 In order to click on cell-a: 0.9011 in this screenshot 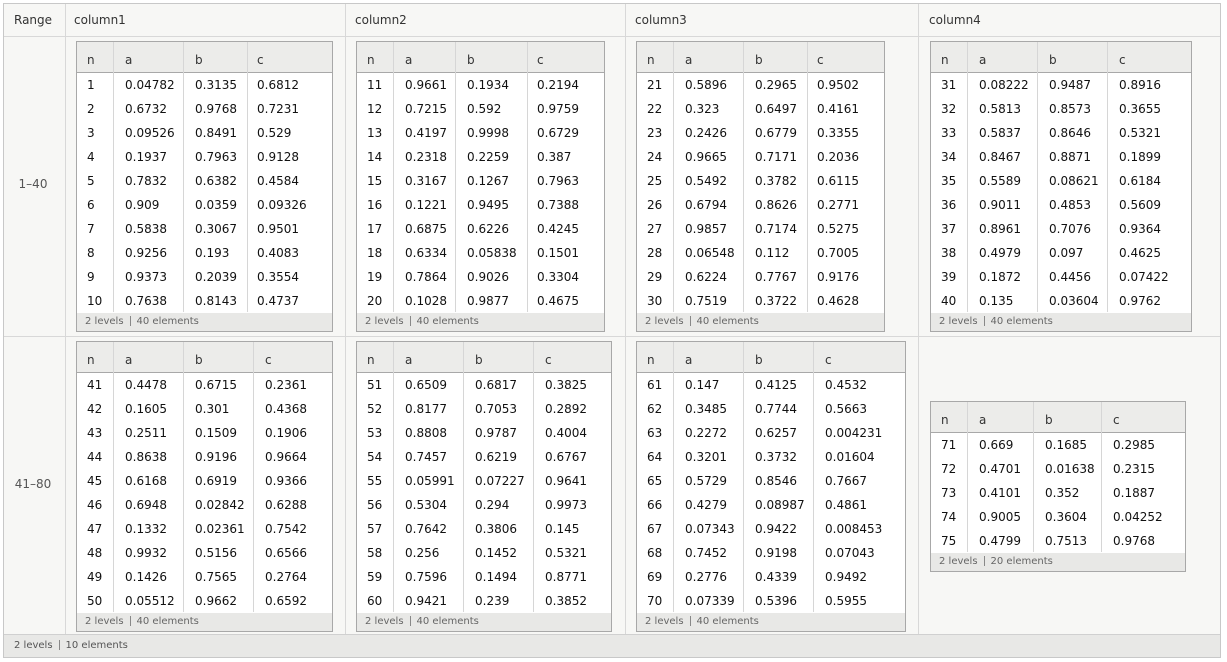, I will do `click(1000, 205)`.